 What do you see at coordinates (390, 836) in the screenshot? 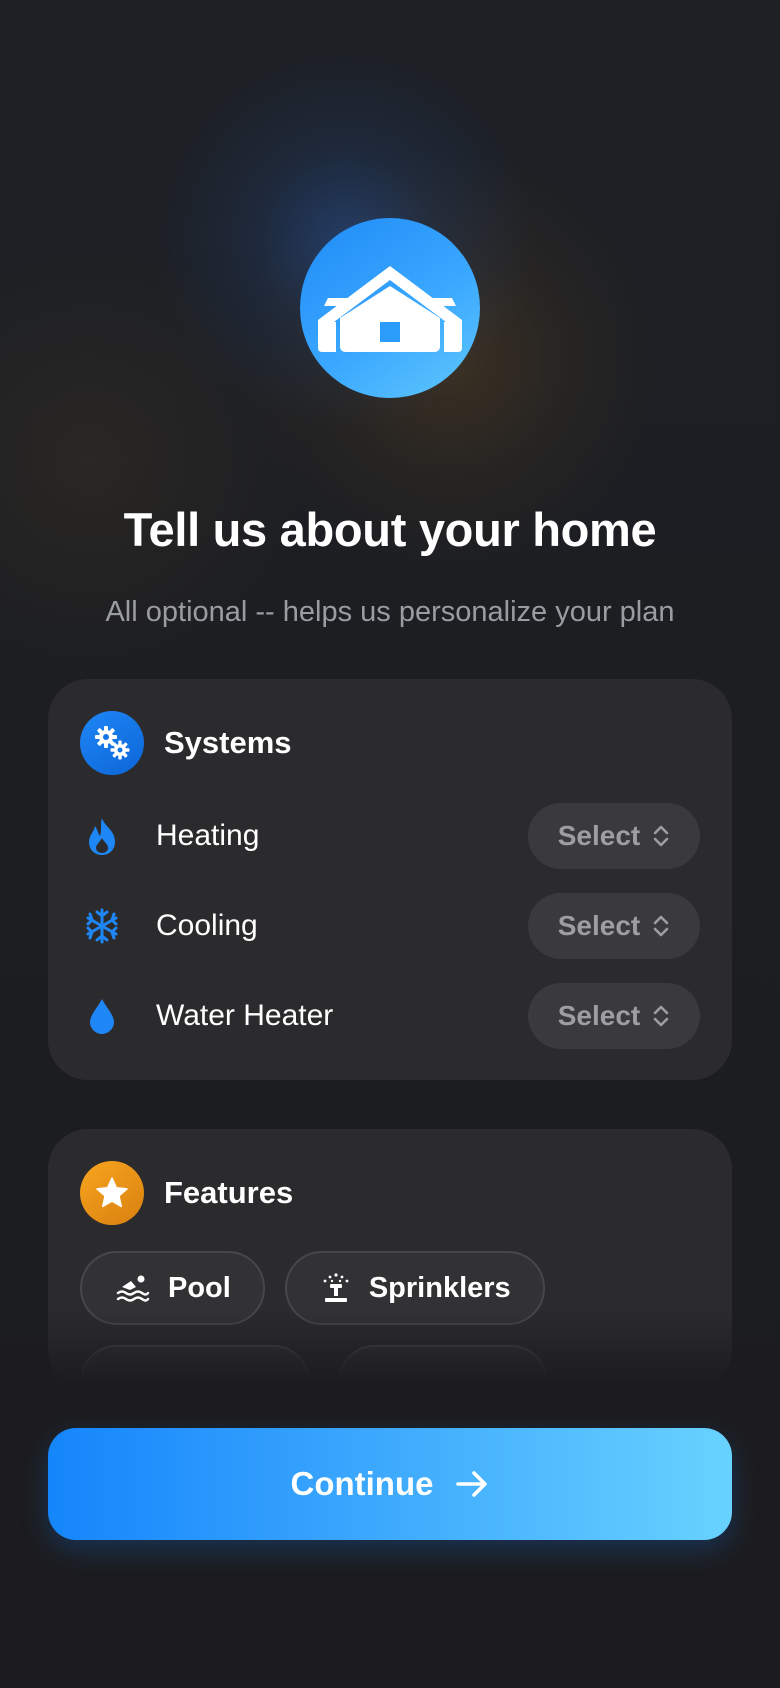
I see `system-row-heating: Heating Select` at bounding box center [390, 836].